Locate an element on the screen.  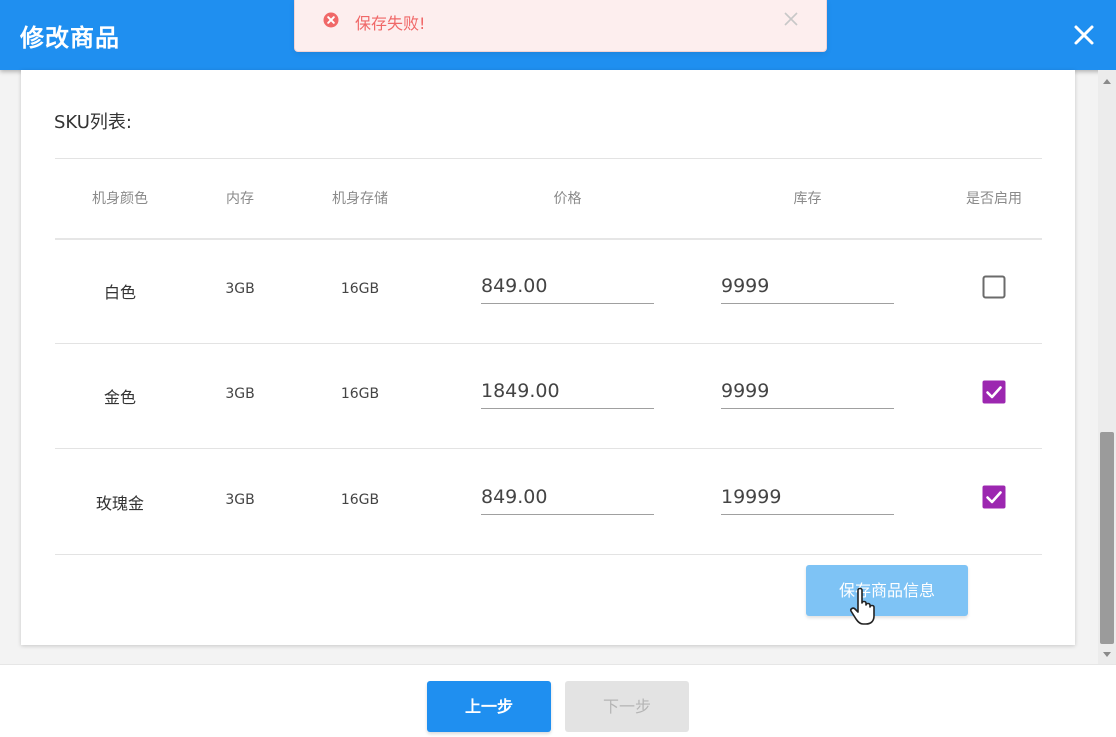
dialog-close-button is located at coordinates (1084, 35).